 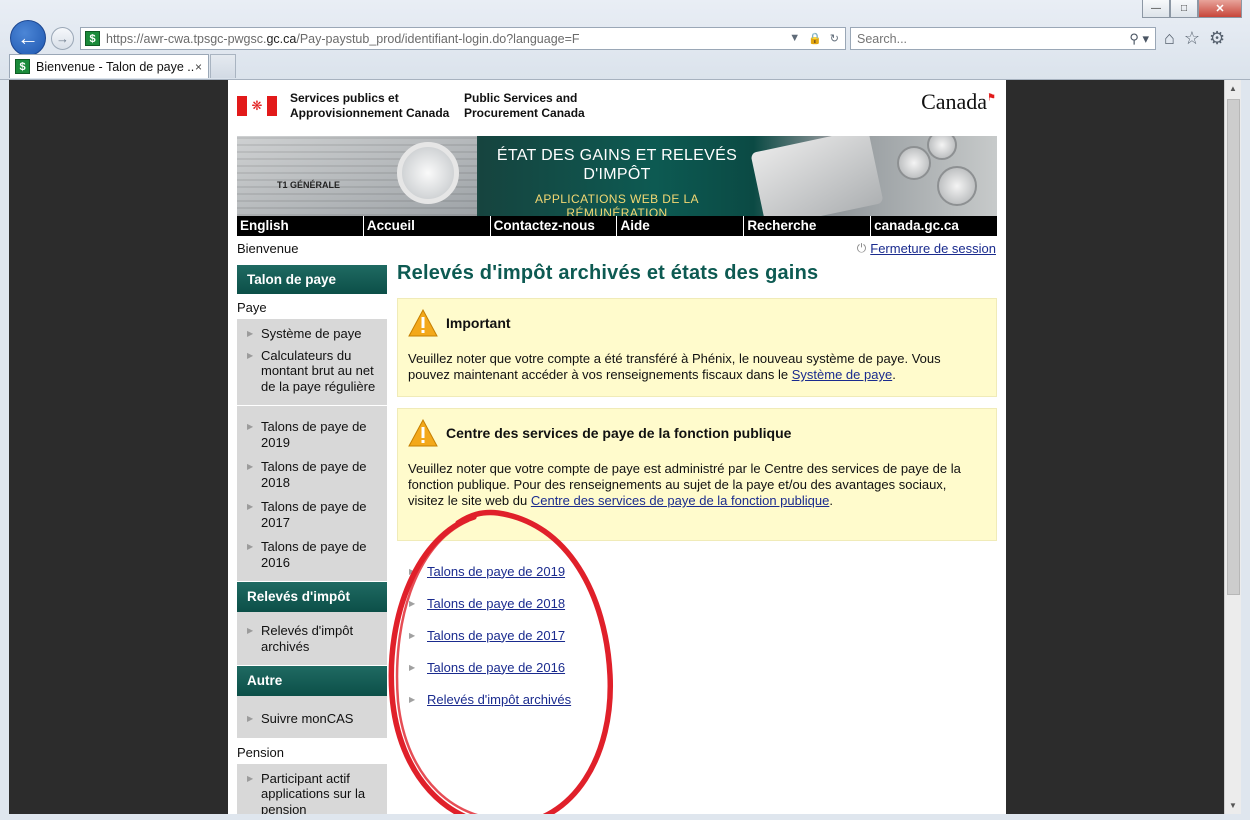 What do you see at coordinates (109, 66) in the screenshot?
I see `browser-tab: $ Bienvenue - Talon de paye ... ×` at bounding box center [109, 66].